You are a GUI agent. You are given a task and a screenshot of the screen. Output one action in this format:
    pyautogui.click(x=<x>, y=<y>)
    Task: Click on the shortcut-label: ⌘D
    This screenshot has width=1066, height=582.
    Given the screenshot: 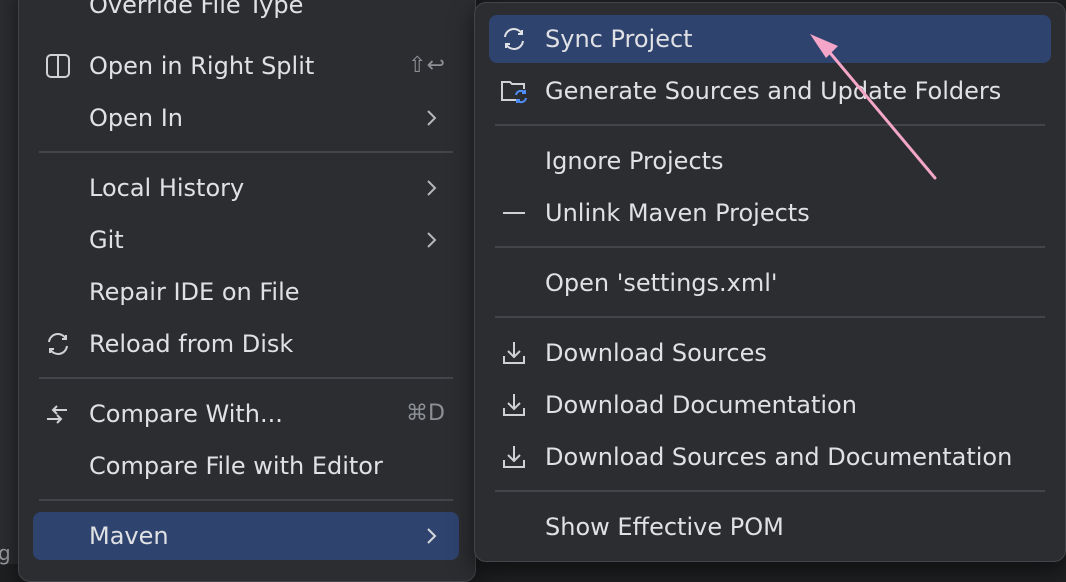 What is the action you would take?
    pyautogui.click(x=425, y=413)
    